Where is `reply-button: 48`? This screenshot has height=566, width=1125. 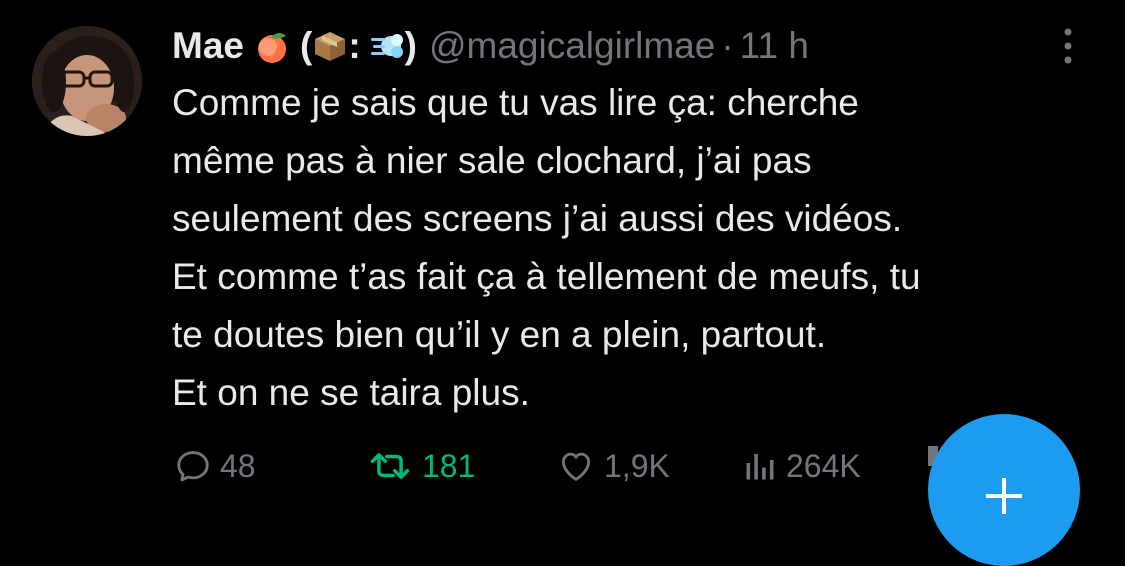
reply-button: 48 is located at coordinates (215, 466).